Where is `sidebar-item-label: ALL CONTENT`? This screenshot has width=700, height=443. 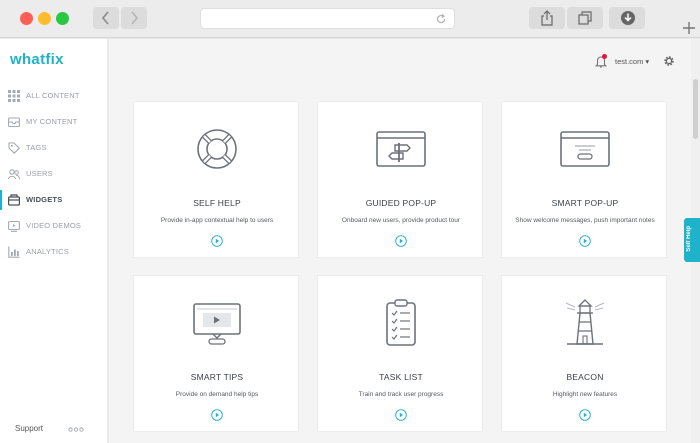 sidebar-item-label: ALL CONTENT is located at coordinates (53, 95).